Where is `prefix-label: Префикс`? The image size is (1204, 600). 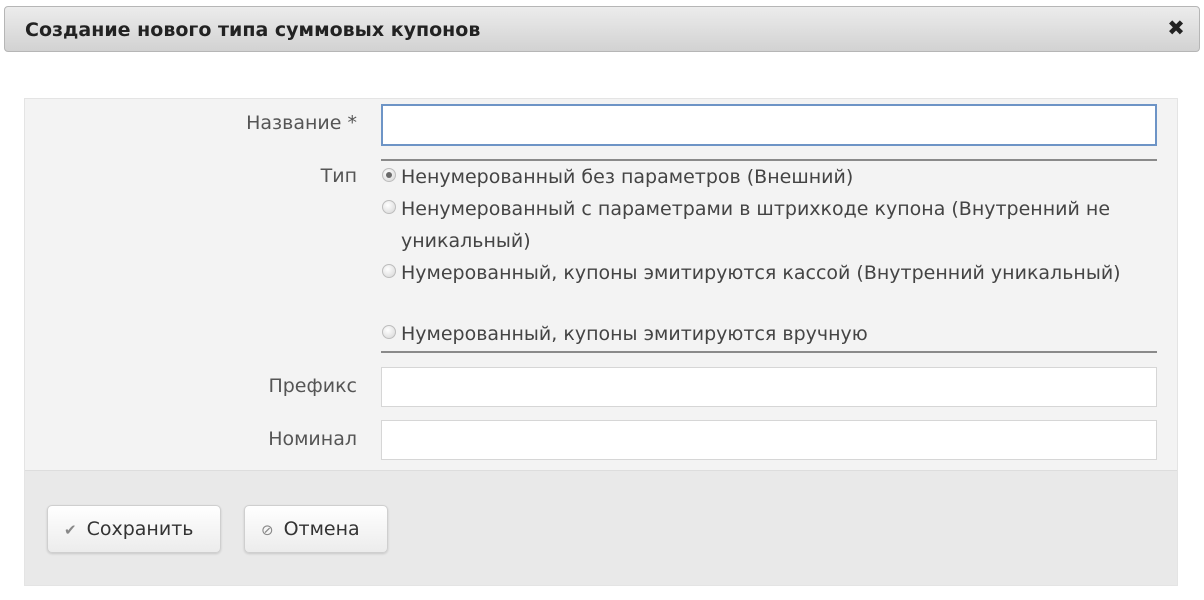 prefix-label: Префикс is located at coordinates (312, 386).